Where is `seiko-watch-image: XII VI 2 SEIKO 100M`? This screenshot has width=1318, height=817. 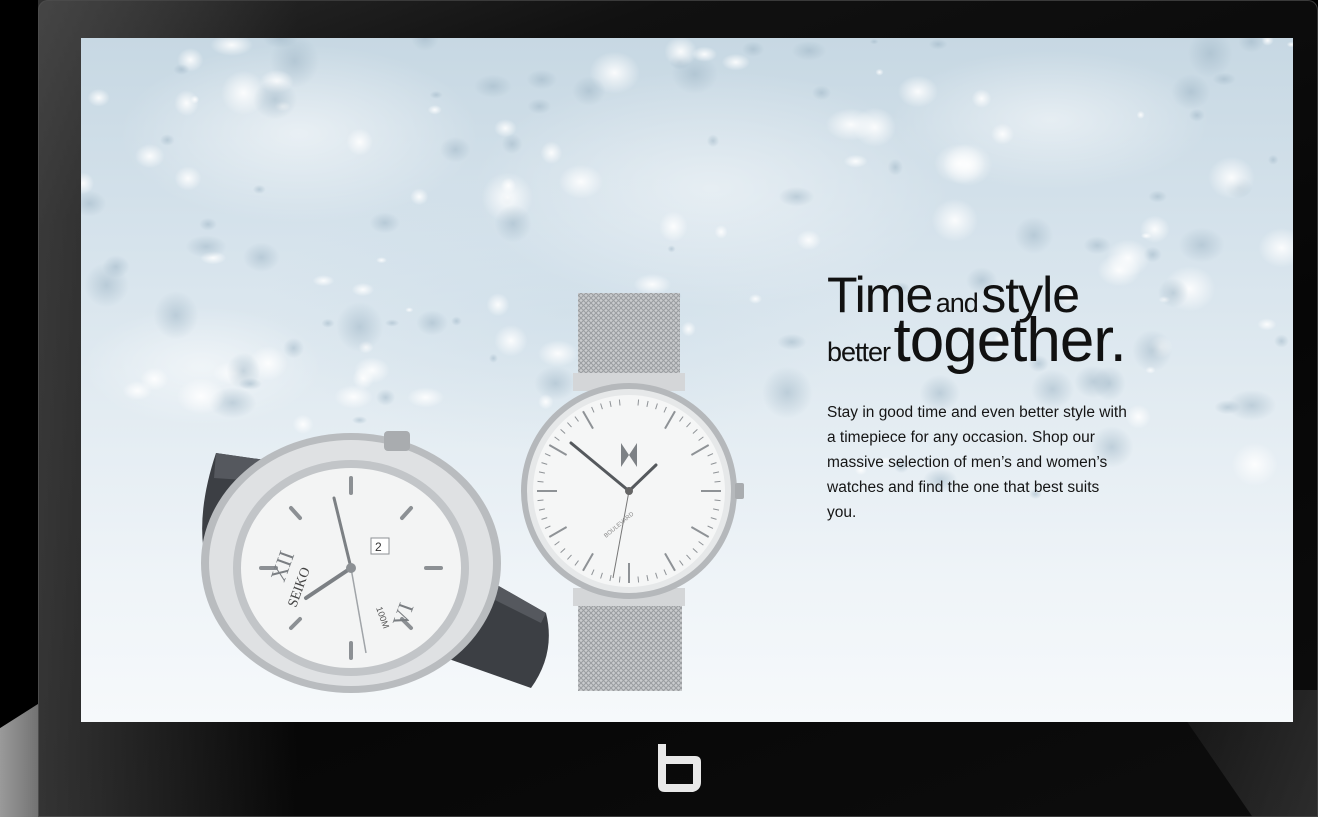
seiko-watch-image: XII VI 2 SEIKO 100M is located at coordinates (375, 562).